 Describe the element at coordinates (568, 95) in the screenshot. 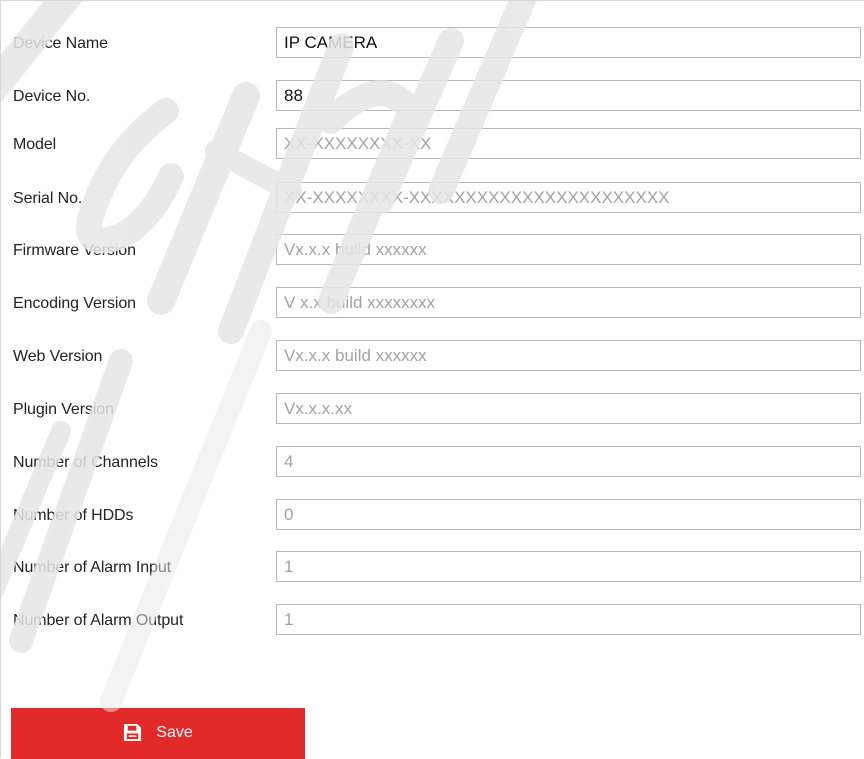

I see `device-no-input` at that location.